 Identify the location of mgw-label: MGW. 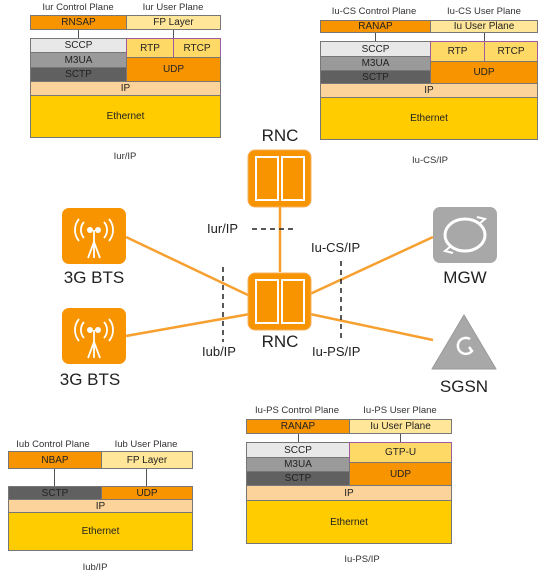
(465, 277).